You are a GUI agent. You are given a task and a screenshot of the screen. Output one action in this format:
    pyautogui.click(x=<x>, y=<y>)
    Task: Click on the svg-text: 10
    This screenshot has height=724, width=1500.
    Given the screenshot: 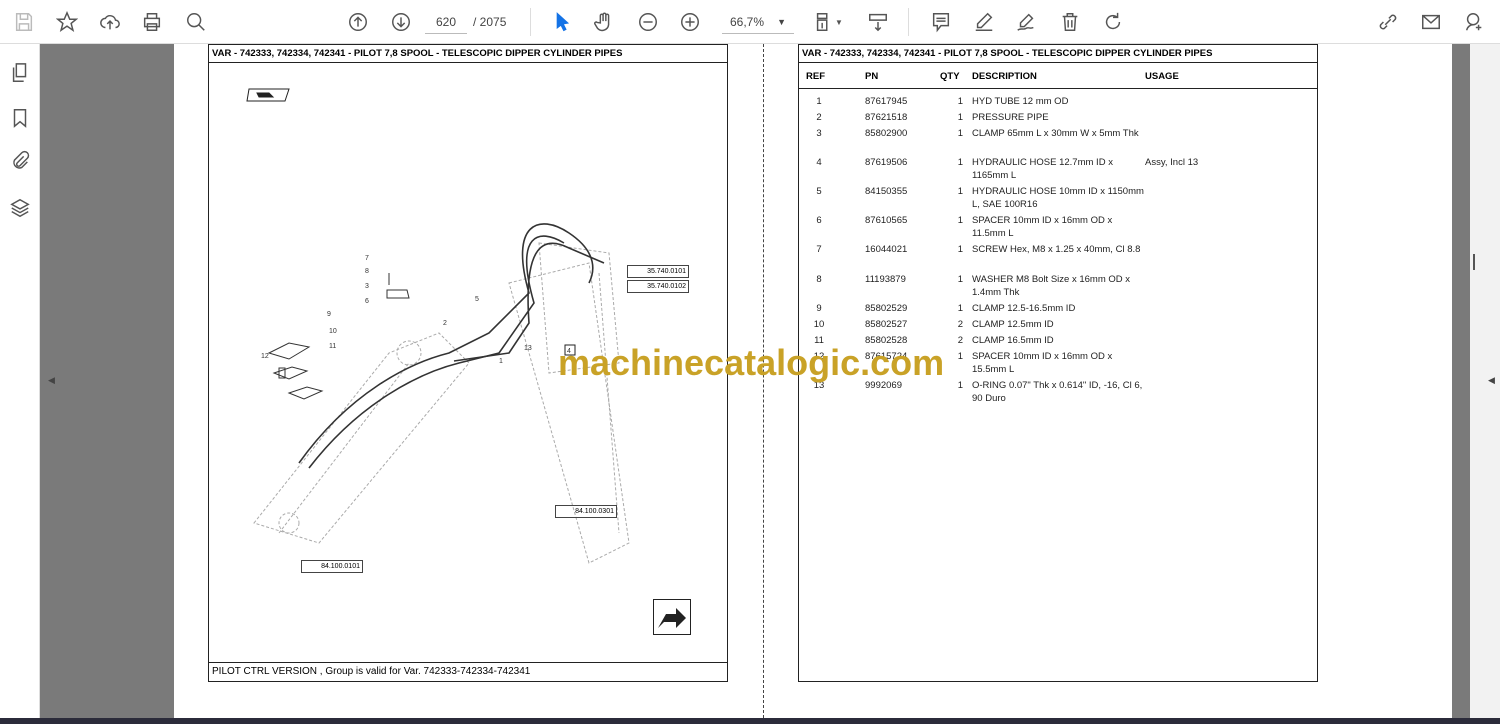 What is the action you would take?
    pyautogui.click(x=333, y=331)
    